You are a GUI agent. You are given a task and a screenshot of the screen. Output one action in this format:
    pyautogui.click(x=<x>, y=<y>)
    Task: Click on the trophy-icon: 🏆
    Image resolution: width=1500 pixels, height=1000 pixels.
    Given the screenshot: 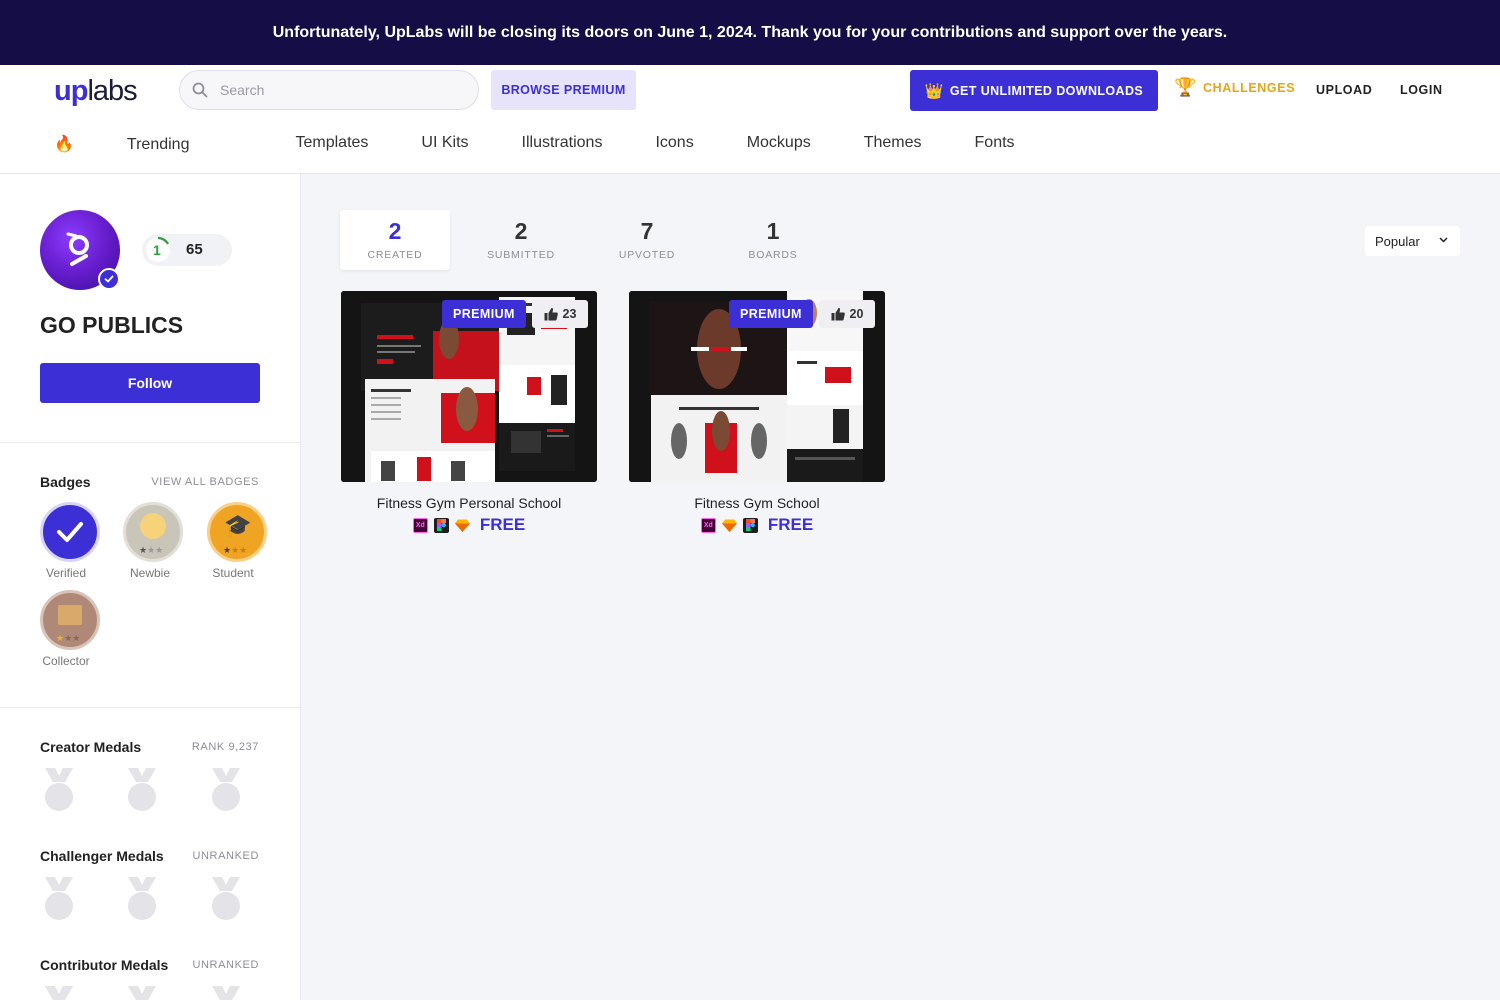 What is the action you would take?
    pyautogui.click(x=1186, y=87)
    